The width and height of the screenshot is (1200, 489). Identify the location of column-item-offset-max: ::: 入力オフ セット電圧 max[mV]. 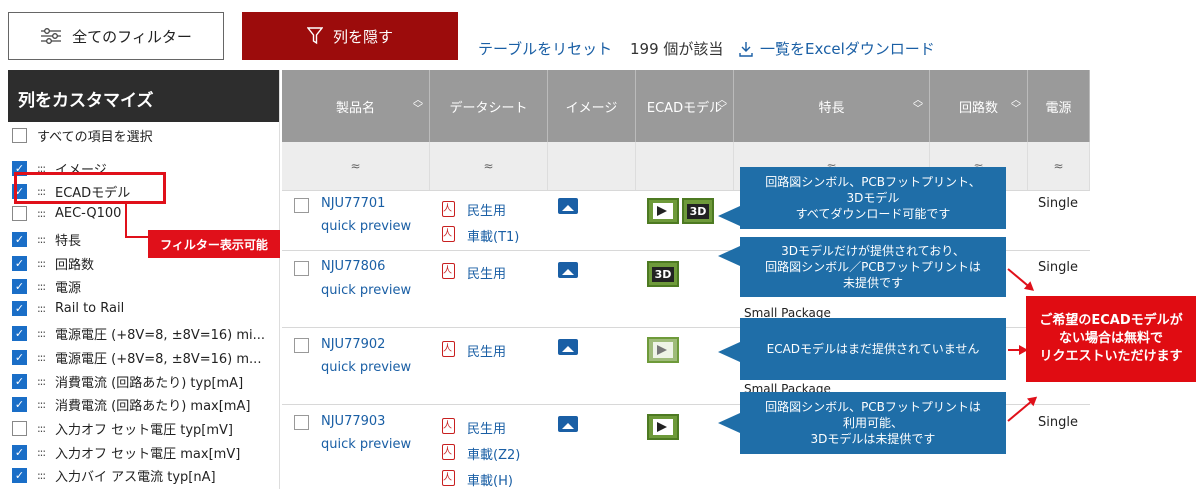
(126, 452).